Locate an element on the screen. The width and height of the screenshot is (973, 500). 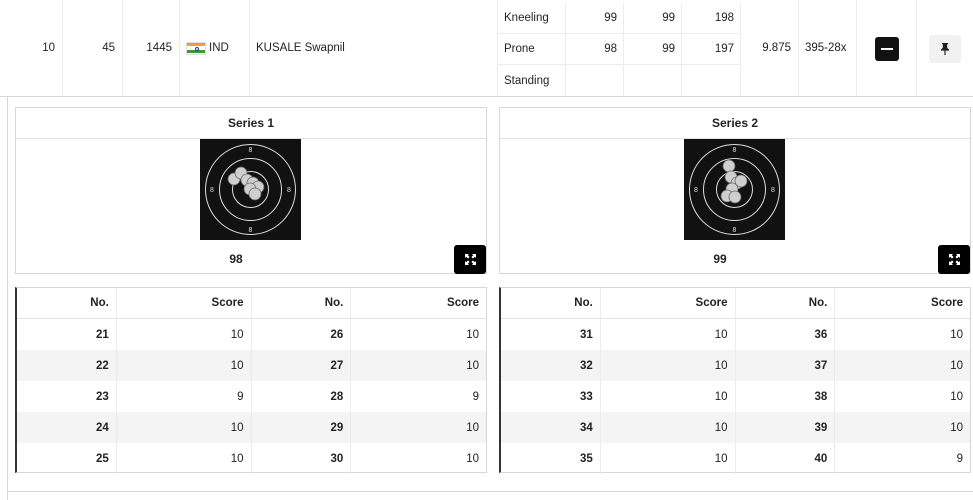
shot-number: 24 is located at coordinates (67, 427).